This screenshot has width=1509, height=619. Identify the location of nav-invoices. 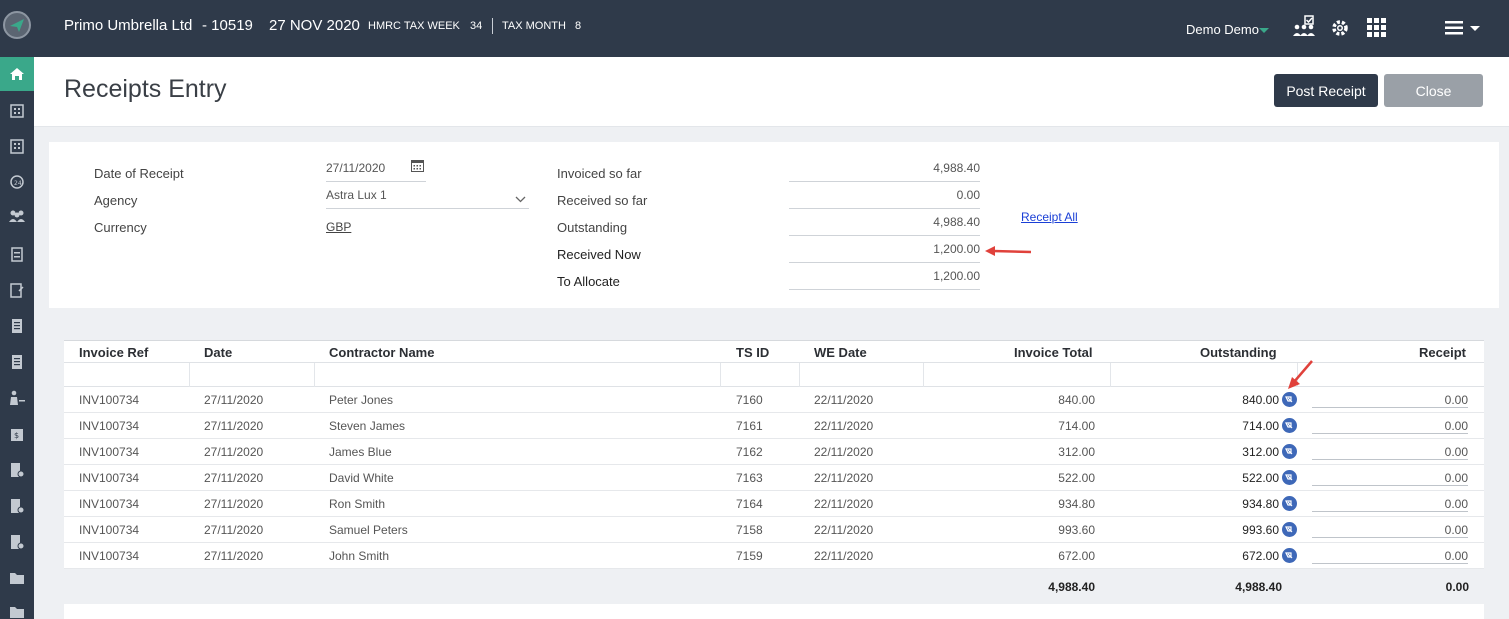
(17, 326).